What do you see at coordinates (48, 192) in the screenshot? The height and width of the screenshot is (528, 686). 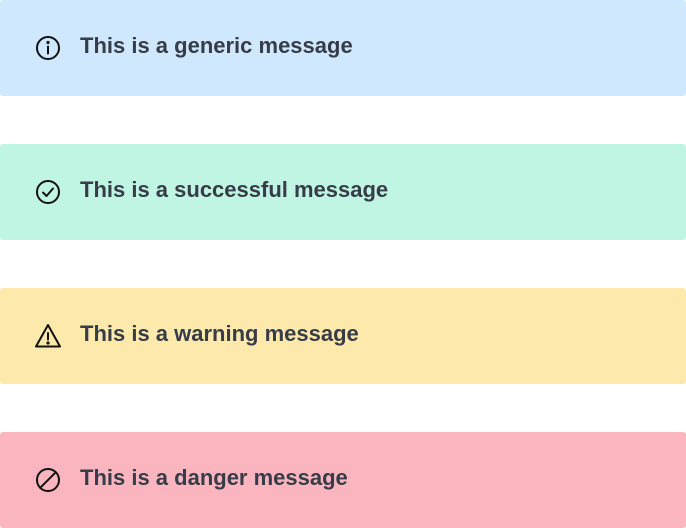 I see `check-circle-icon` at bounding box center [48, 192].